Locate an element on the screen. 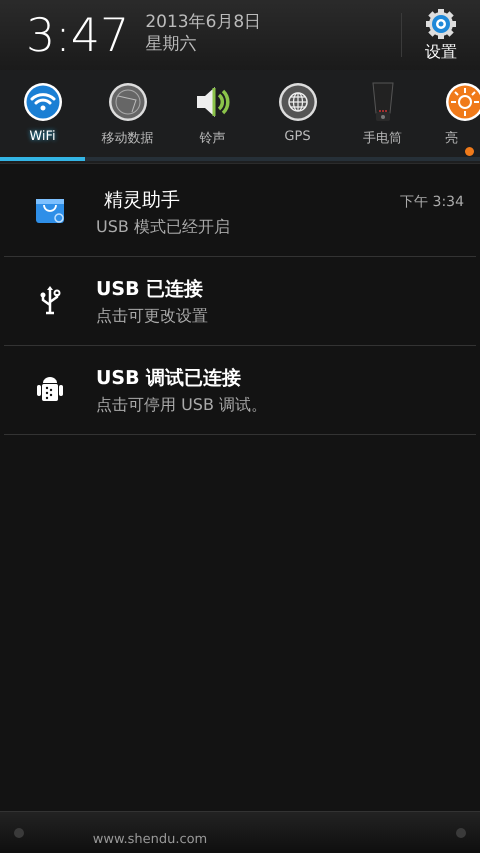  notification-text: 点击可停用 USB 调试。 is located at coordinates (182, 405).